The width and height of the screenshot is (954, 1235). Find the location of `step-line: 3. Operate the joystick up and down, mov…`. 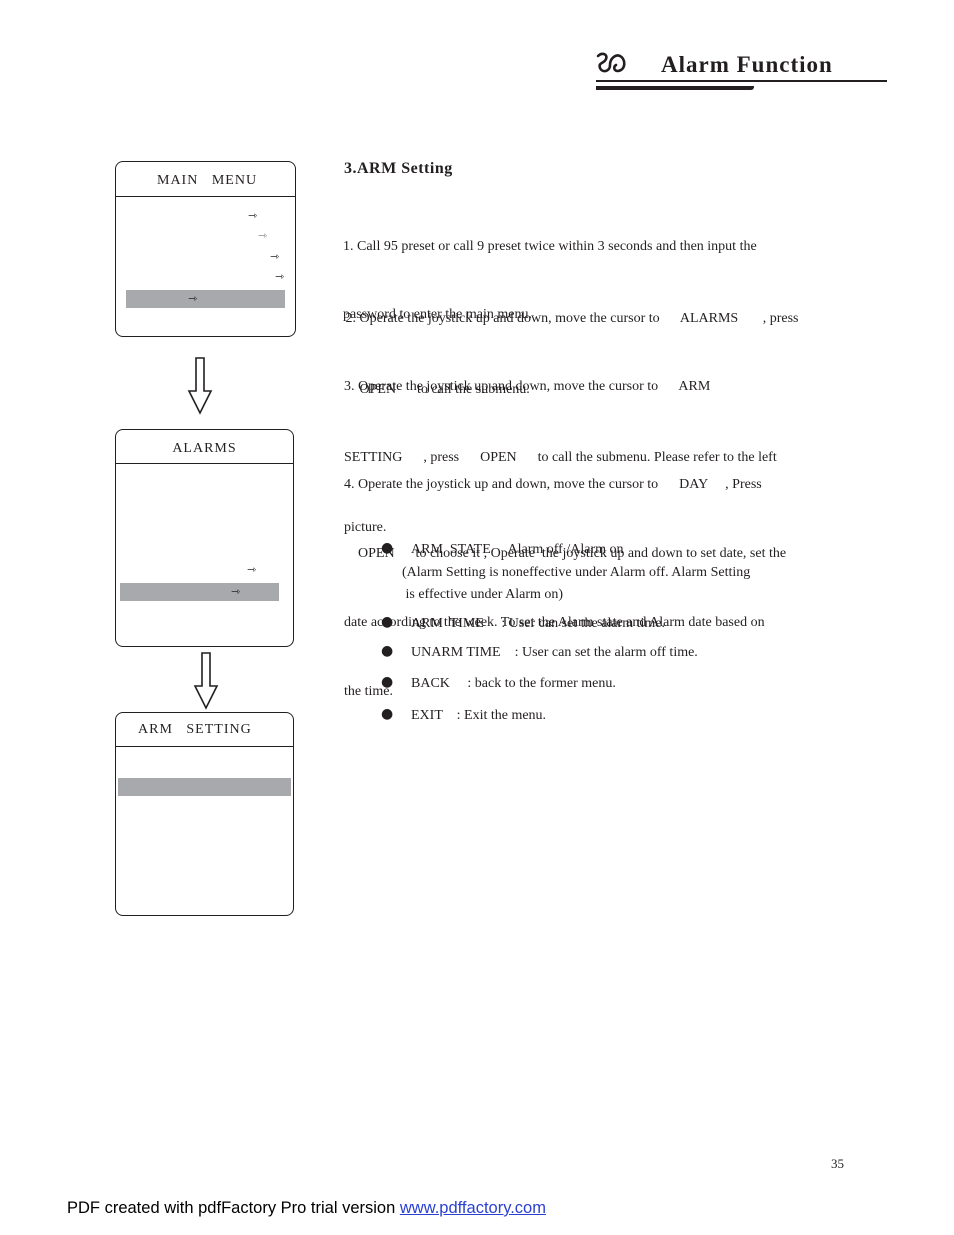

step-line: 3. Operate the joystick up and down, mov… is located at coordinates (527, 386).